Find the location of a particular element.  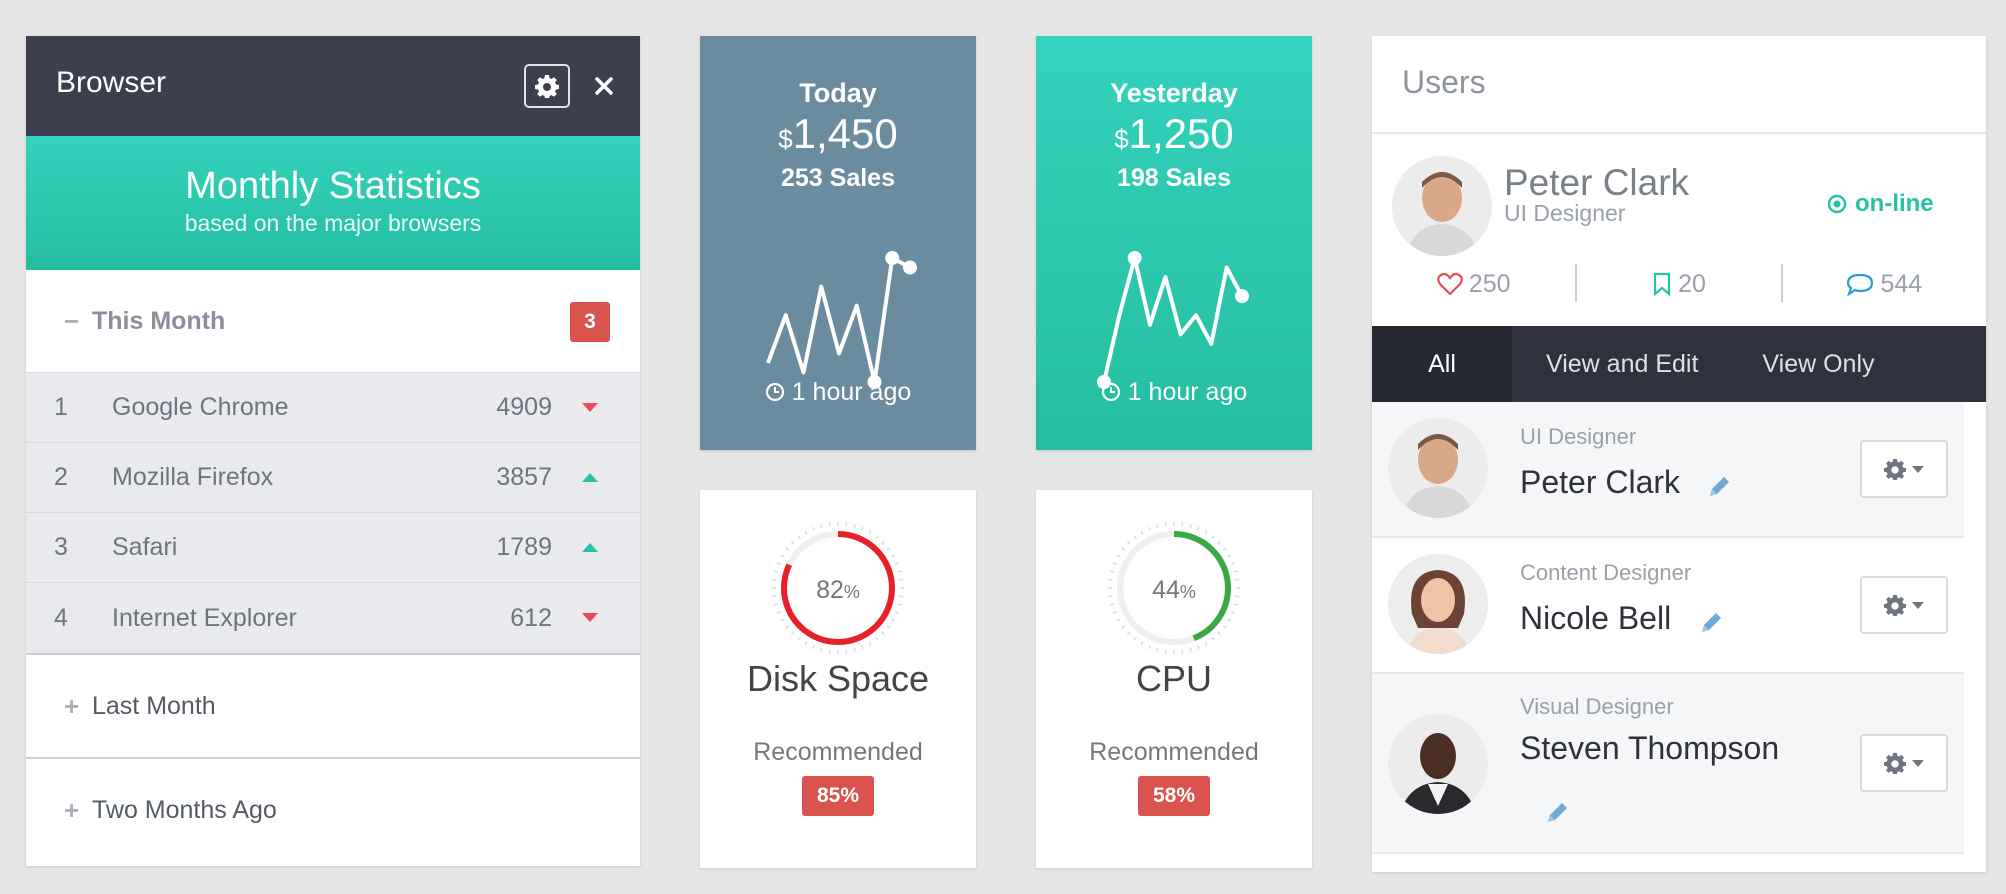

count-badge: 3 is located at coordinates (590, 322).